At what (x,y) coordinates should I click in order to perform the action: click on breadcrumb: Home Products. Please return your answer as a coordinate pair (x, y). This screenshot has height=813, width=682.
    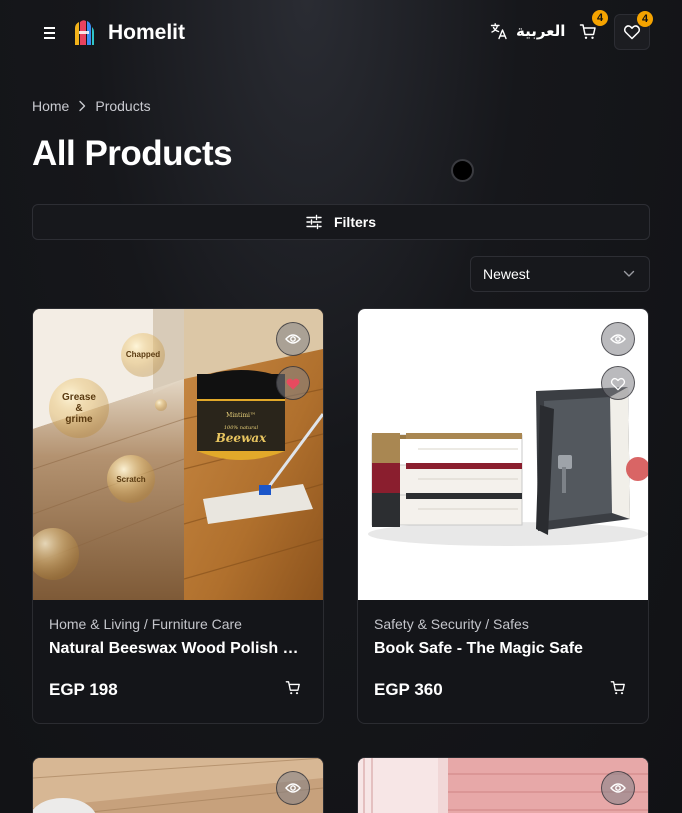
    Looking at the image, I should click on (91, 106).